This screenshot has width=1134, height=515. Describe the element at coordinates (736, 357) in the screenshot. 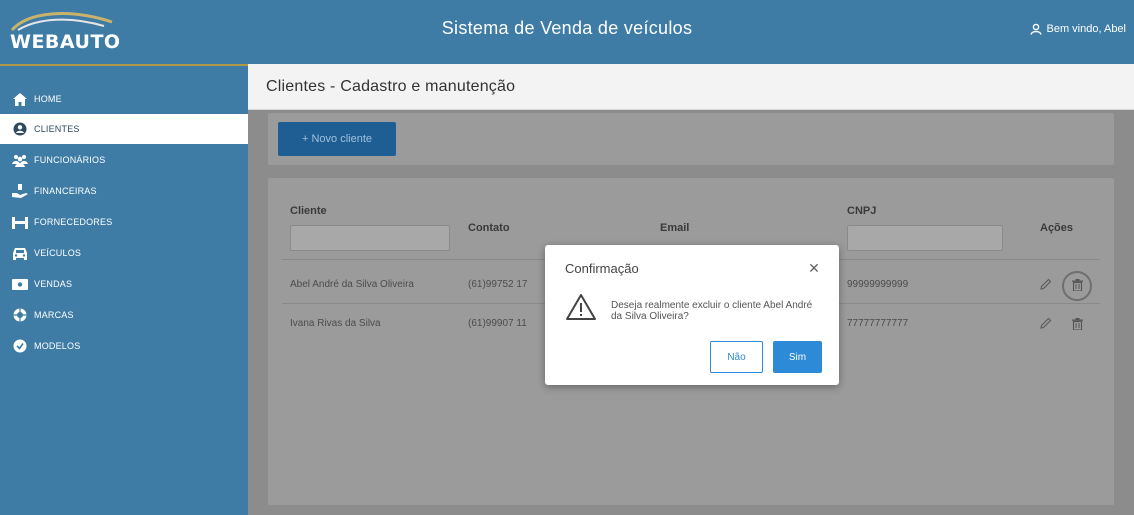

I see `cancel-button: Não` at that location.